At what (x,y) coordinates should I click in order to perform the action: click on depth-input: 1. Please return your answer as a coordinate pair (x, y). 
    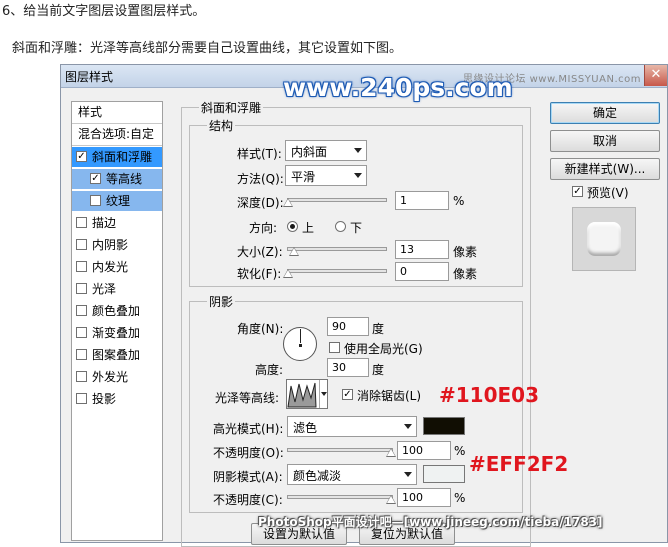
    Looking at the image, I should click on (422, 200).